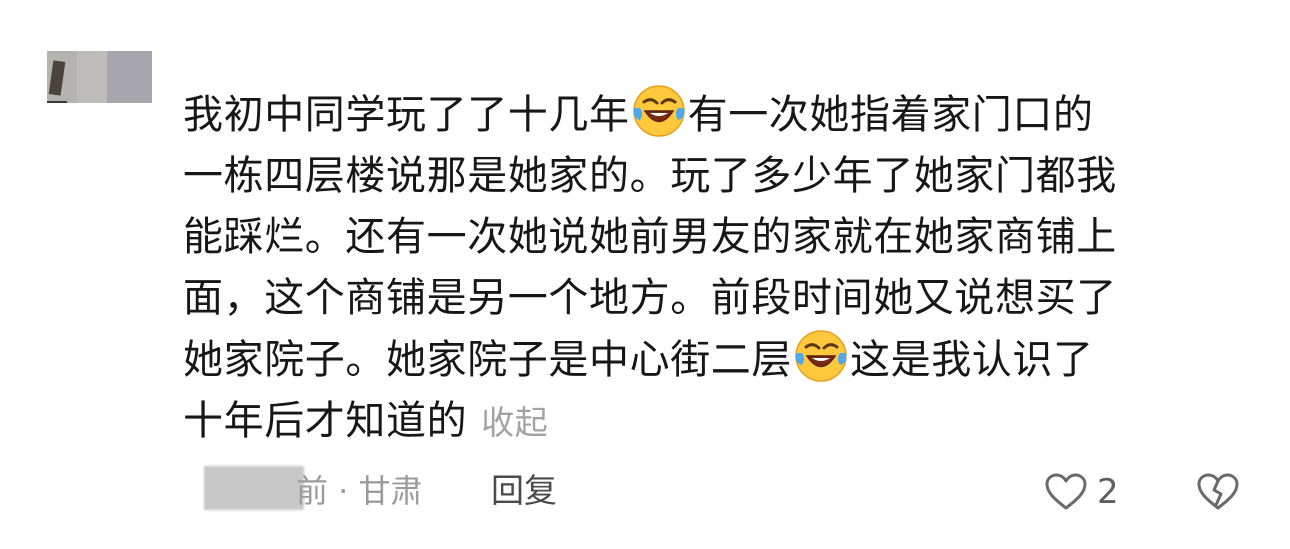 The width and height of the screenshot is (1290, 549). I want to click on avatar, so click(99, 77).